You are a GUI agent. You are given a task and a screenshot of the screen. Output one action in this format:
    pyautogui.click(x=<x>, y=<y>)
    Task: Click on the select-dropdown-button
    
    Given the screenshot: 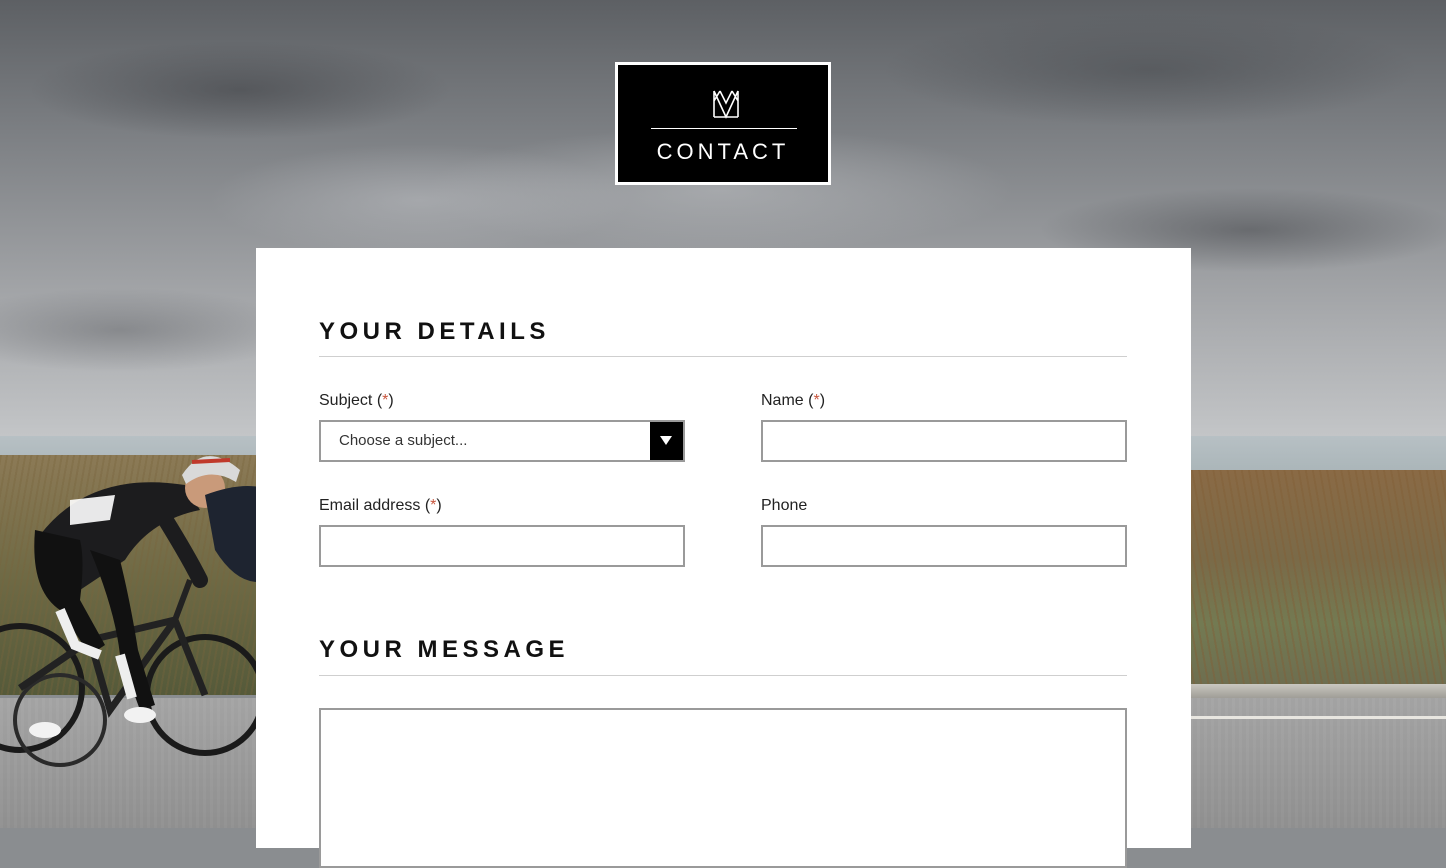 What is the action you would take?
    pyautogui.click(x=666, y=441)
    